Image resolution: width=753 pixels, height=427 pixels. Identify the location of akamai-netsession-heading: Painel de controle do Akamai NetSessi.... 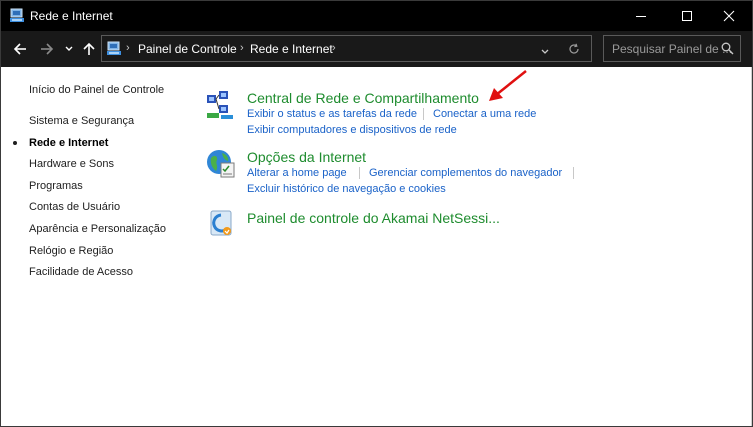
(373, 218).